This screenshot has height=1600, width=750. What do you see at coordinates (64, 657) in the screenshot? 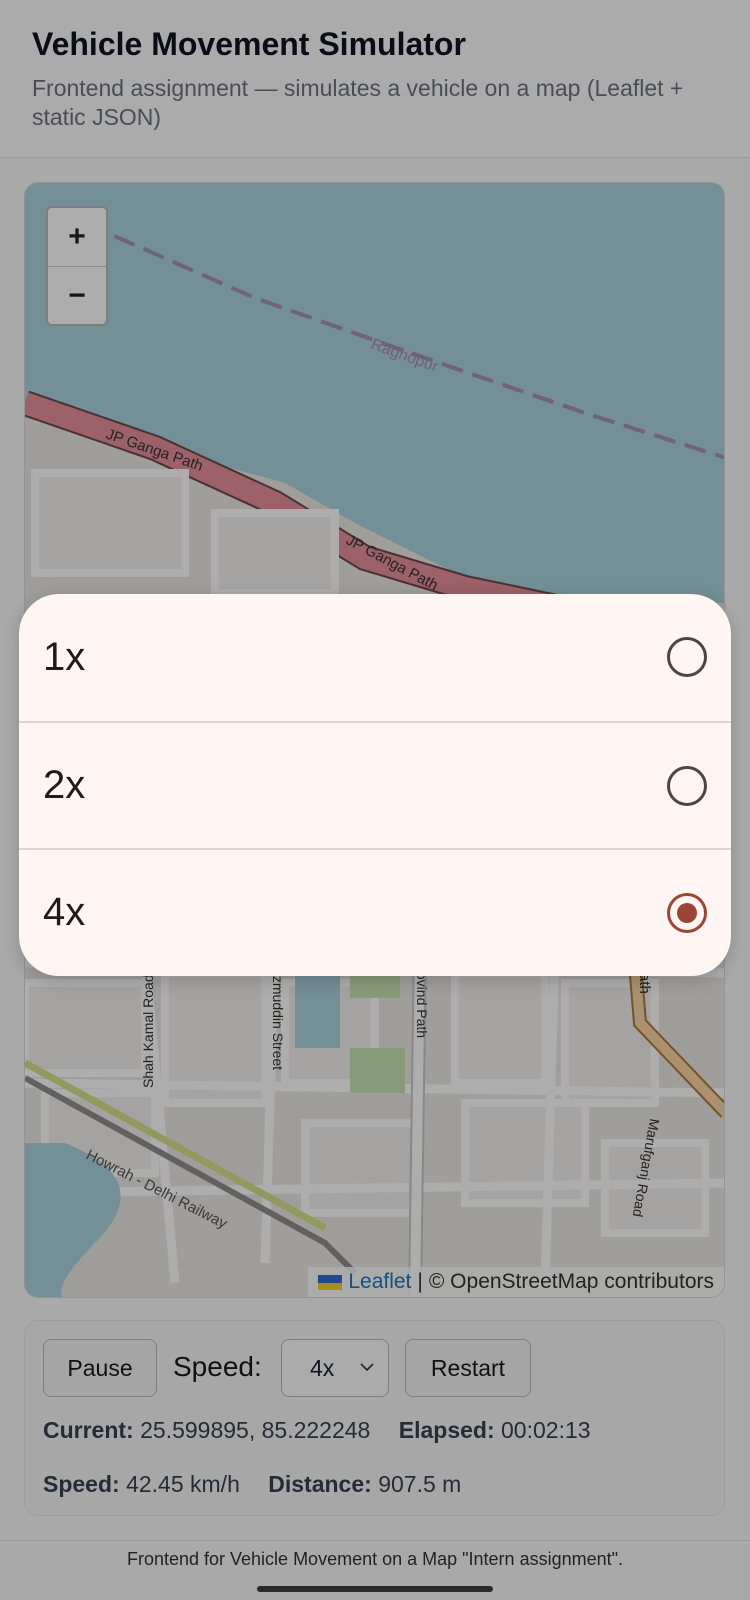
I see `speed-option-label: 1x` at bounding box center [64, 657].